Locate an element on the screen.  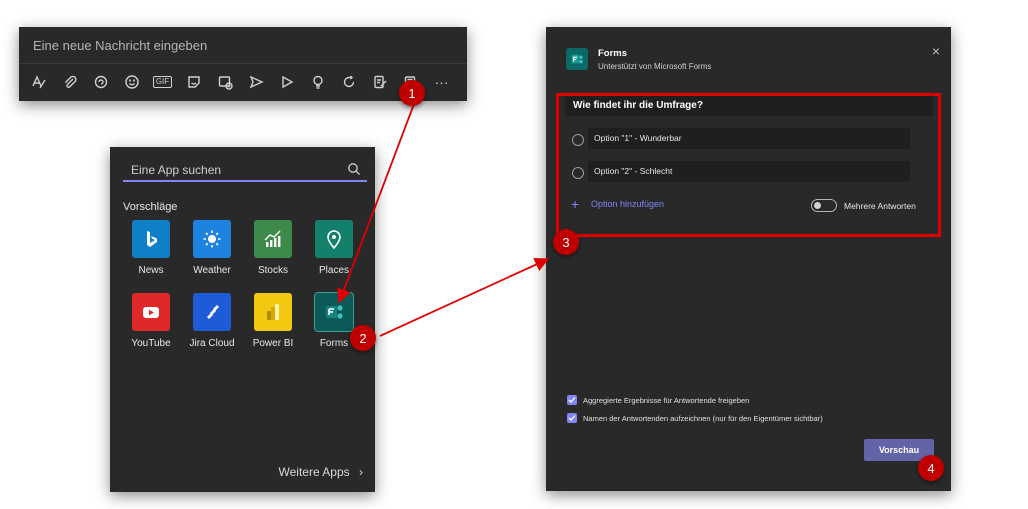
close-icon: × is located at coordinates (936, 51).